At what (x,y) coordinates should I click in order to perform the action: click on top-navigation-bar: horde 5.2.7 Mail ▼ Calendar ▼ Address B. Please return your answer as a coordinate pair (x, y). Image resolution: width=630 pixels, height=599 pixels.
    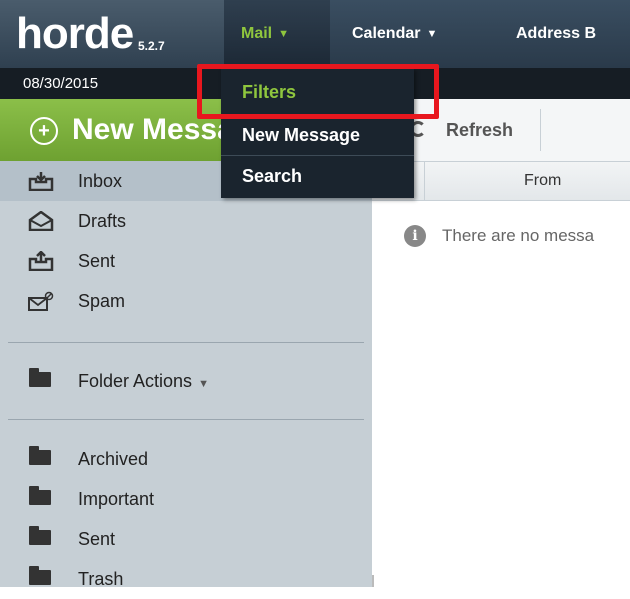
    Looking at the image, I should click on (315, 34).